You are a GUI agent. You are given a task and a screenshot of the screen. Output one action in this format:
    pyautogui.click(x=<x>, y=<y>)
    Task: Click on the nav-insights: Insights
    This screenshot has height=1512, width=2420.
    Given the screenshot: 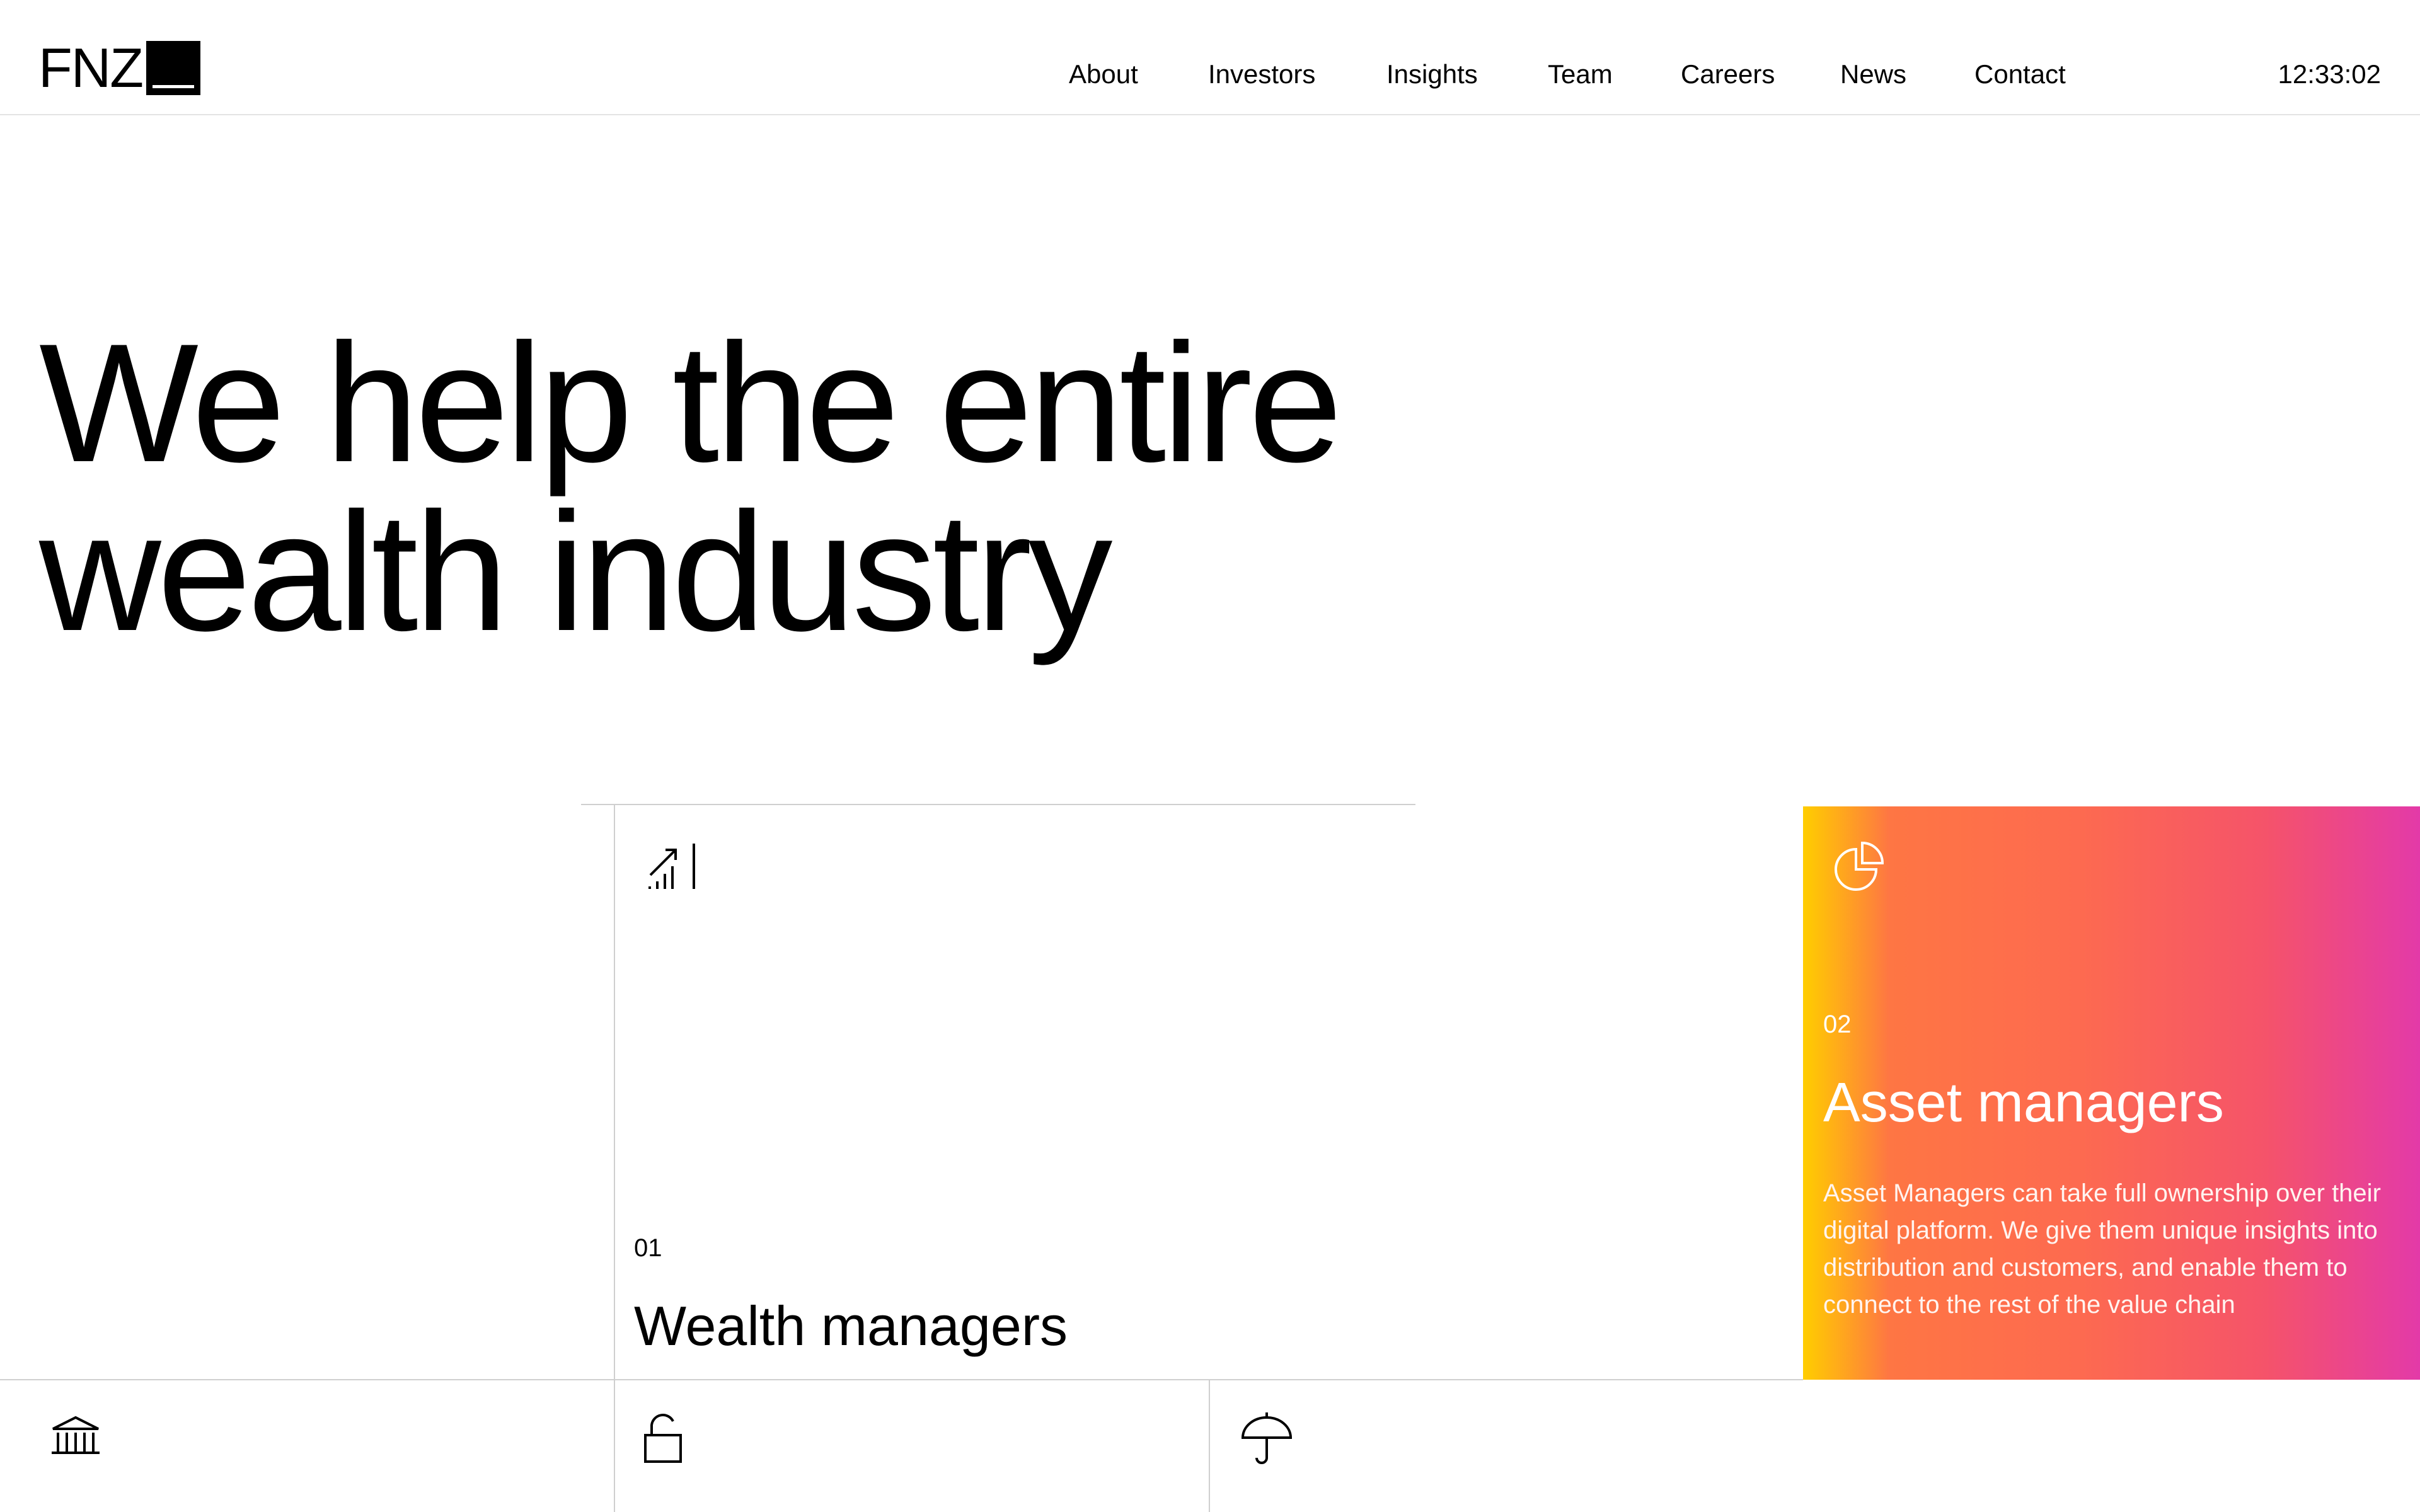 What is the action you would take?
    pyautogui.click(x=1432, y=74)
    